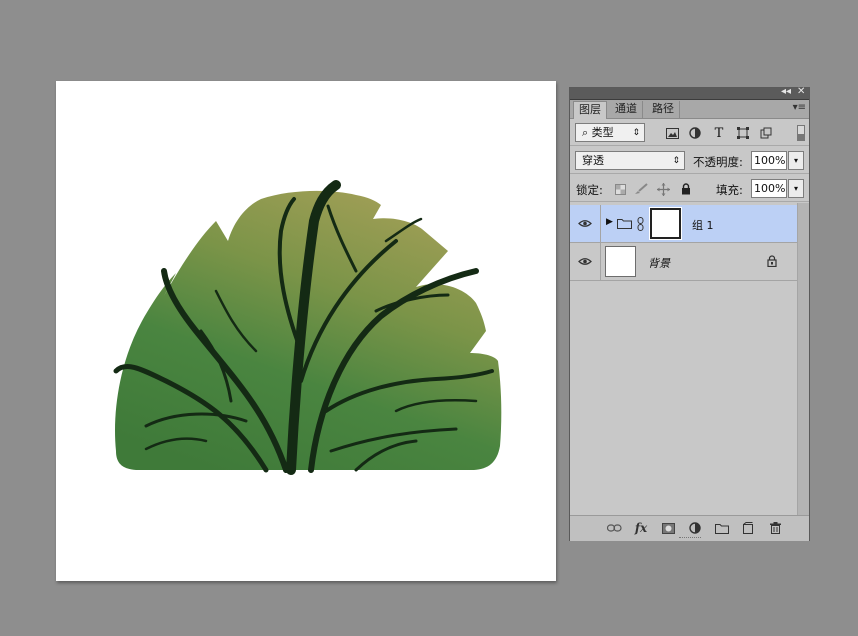 This screenshot has width=858, height=636. What do you see at coordinates (718, 162) in the screenshot?
I see `opacity-label: 不透明度:` at bounding box center [718, 162].